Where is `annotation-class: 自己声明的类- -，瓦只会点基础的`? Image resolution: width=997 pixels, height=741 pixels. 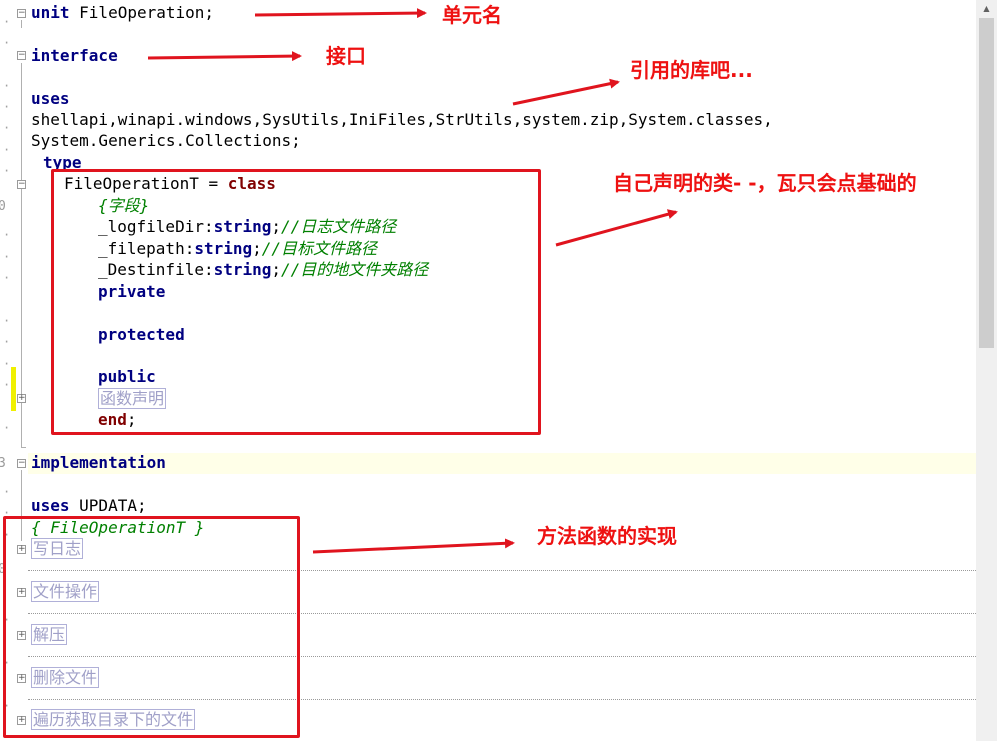
annotation-class: 自己声明的类- -，瓦只会点基础的 is located at coordinates (765, 183).